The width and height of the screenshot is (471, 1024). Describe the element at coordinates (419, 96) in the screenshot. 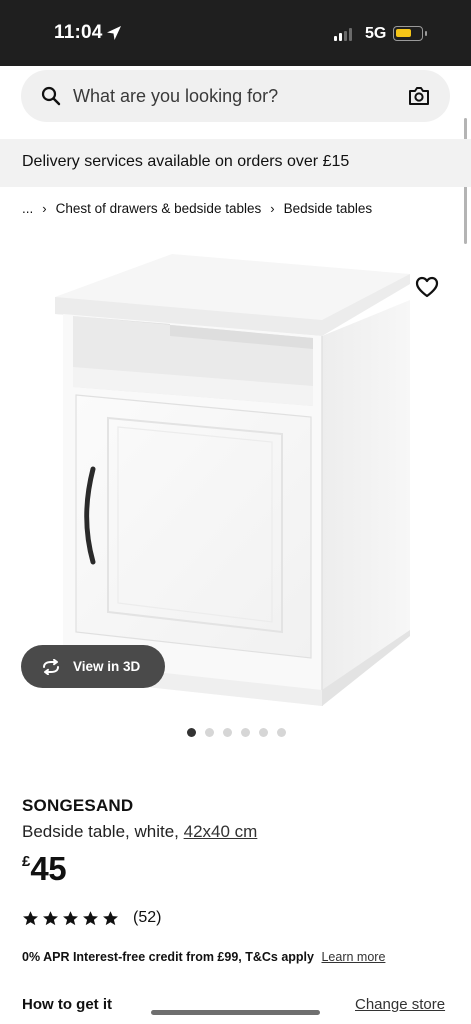

I see `camera-icon` at that location.